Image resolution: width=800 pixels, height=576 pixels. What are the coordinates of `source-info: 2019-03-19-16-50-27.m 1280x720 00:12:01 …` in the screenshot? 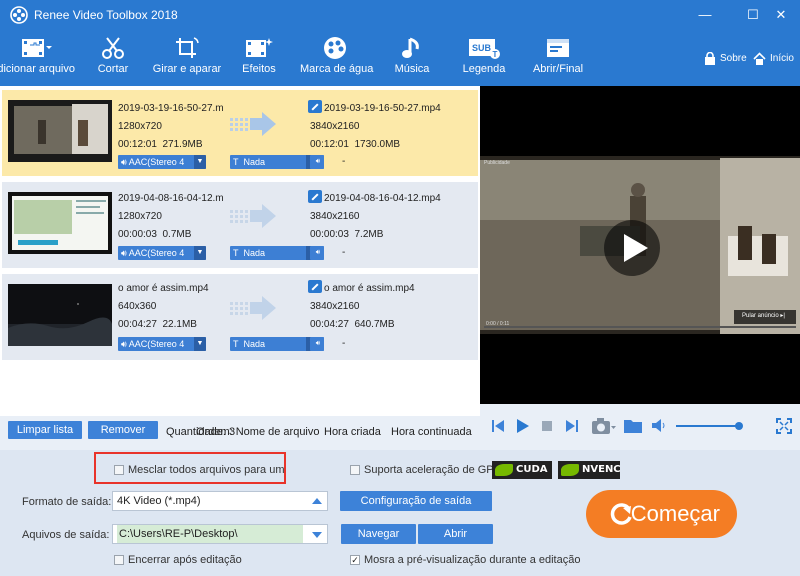 It's located at (171, 127).